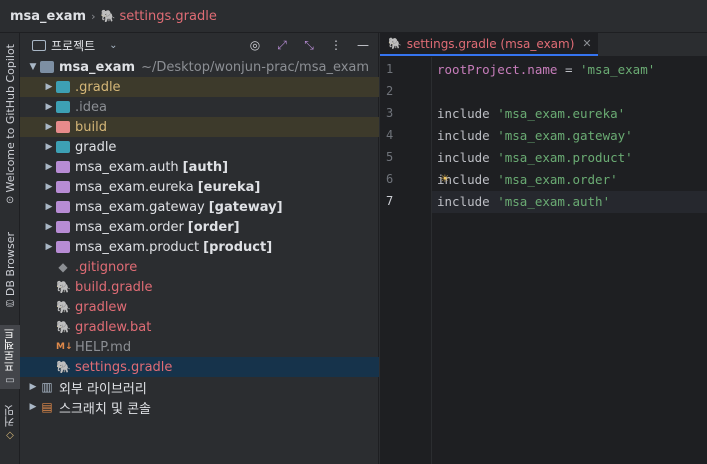  Describe the element at coordinates (557, 179) in the screenshot. I see `code-string: 'msa_exam.order'` at that location.